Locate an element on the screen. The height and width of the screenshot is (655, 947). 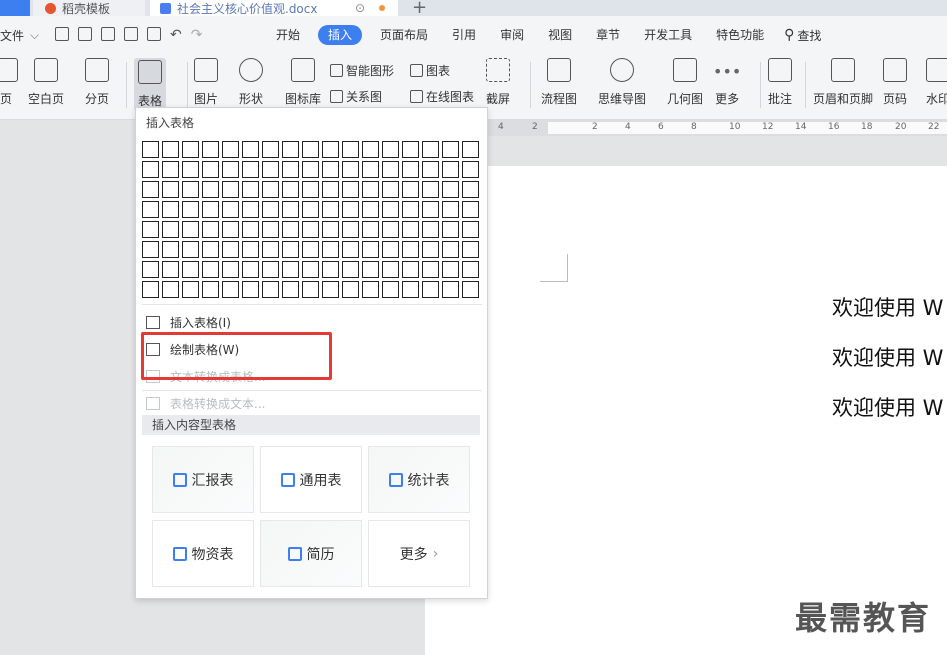
tab-home is located at coordinates (15, 8).